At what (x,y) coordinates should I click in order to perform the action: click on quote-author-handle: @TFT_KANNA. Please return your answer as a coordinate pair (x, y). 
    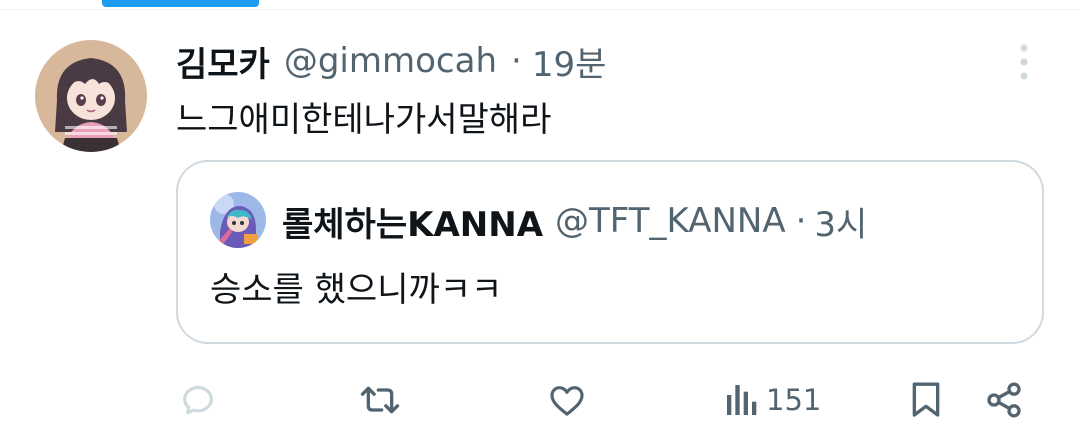
    Looking at the image, I should click on (670, 221).